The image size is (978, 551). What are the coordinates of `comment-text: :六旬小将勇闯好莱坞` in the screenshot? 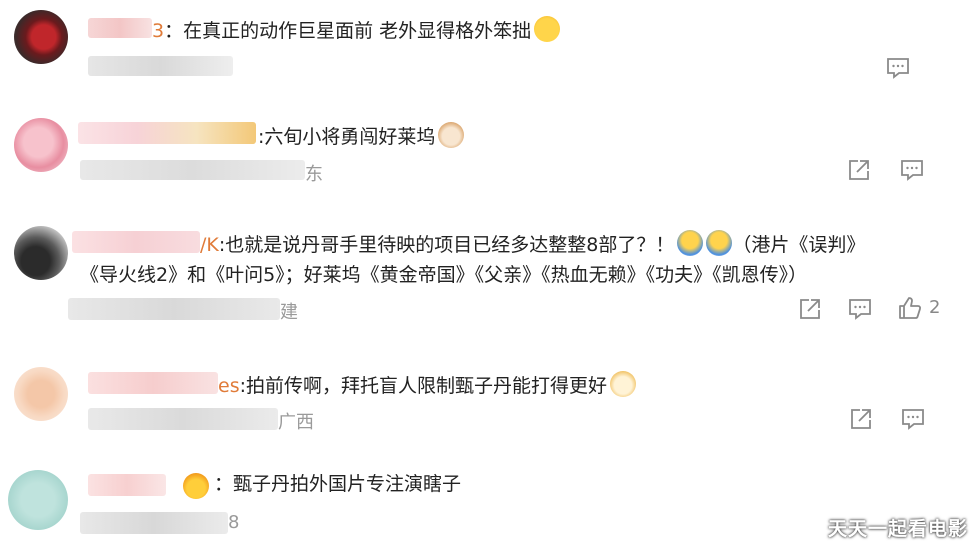 It's located at (361, 135).